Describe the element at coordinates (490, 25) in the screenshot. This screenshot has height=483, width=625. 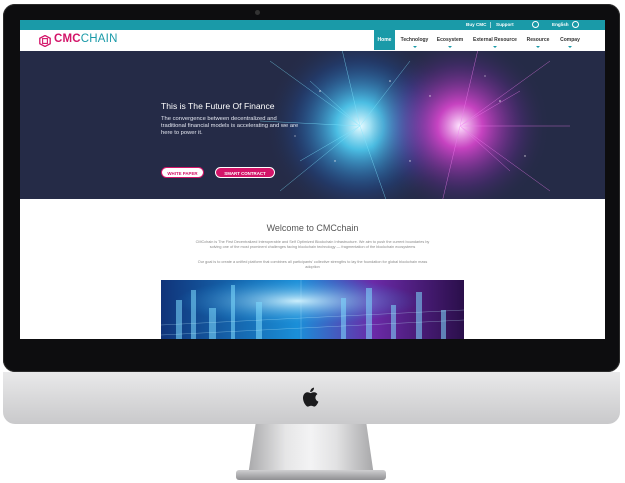
I see `topbar-divider` at that location.